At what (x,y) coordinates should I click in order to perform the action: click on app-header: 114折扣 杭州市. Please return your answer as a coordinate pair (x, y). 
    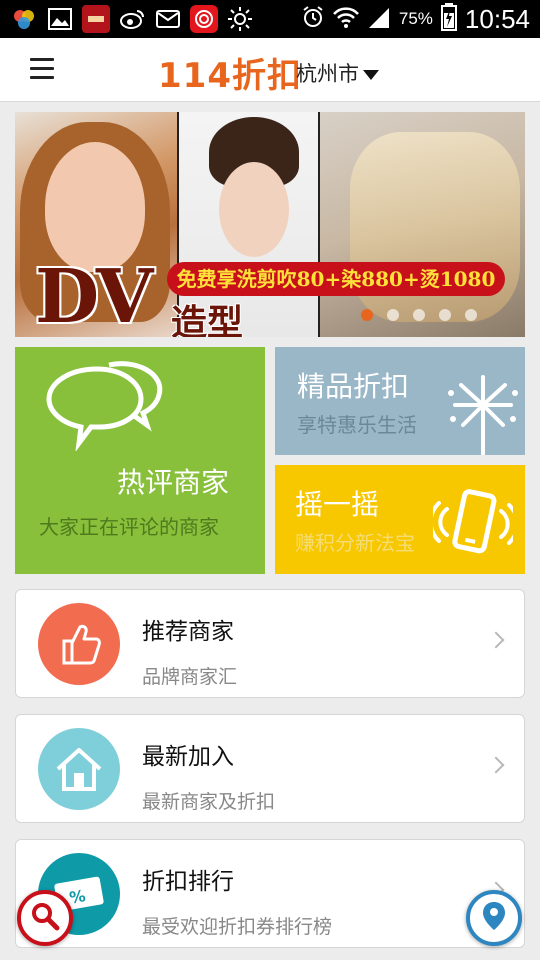
    Looking at the image, I should click on (270, 70).